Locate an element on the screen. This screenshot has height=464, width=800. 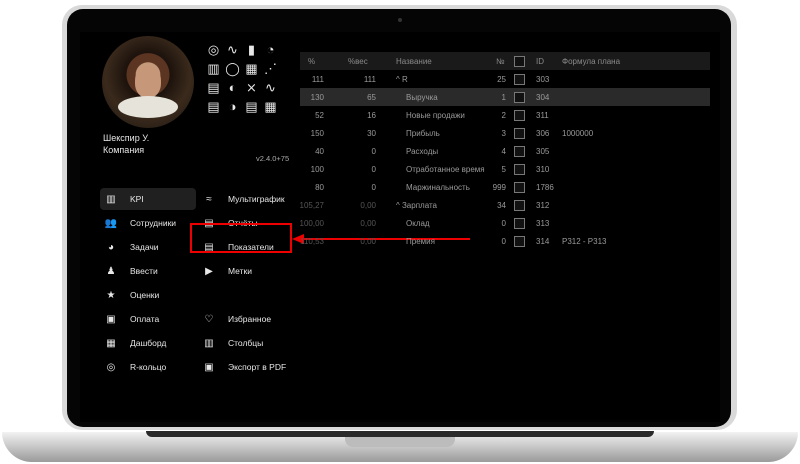
table-cell: Маржинальность is located at coordinates (438, 187).